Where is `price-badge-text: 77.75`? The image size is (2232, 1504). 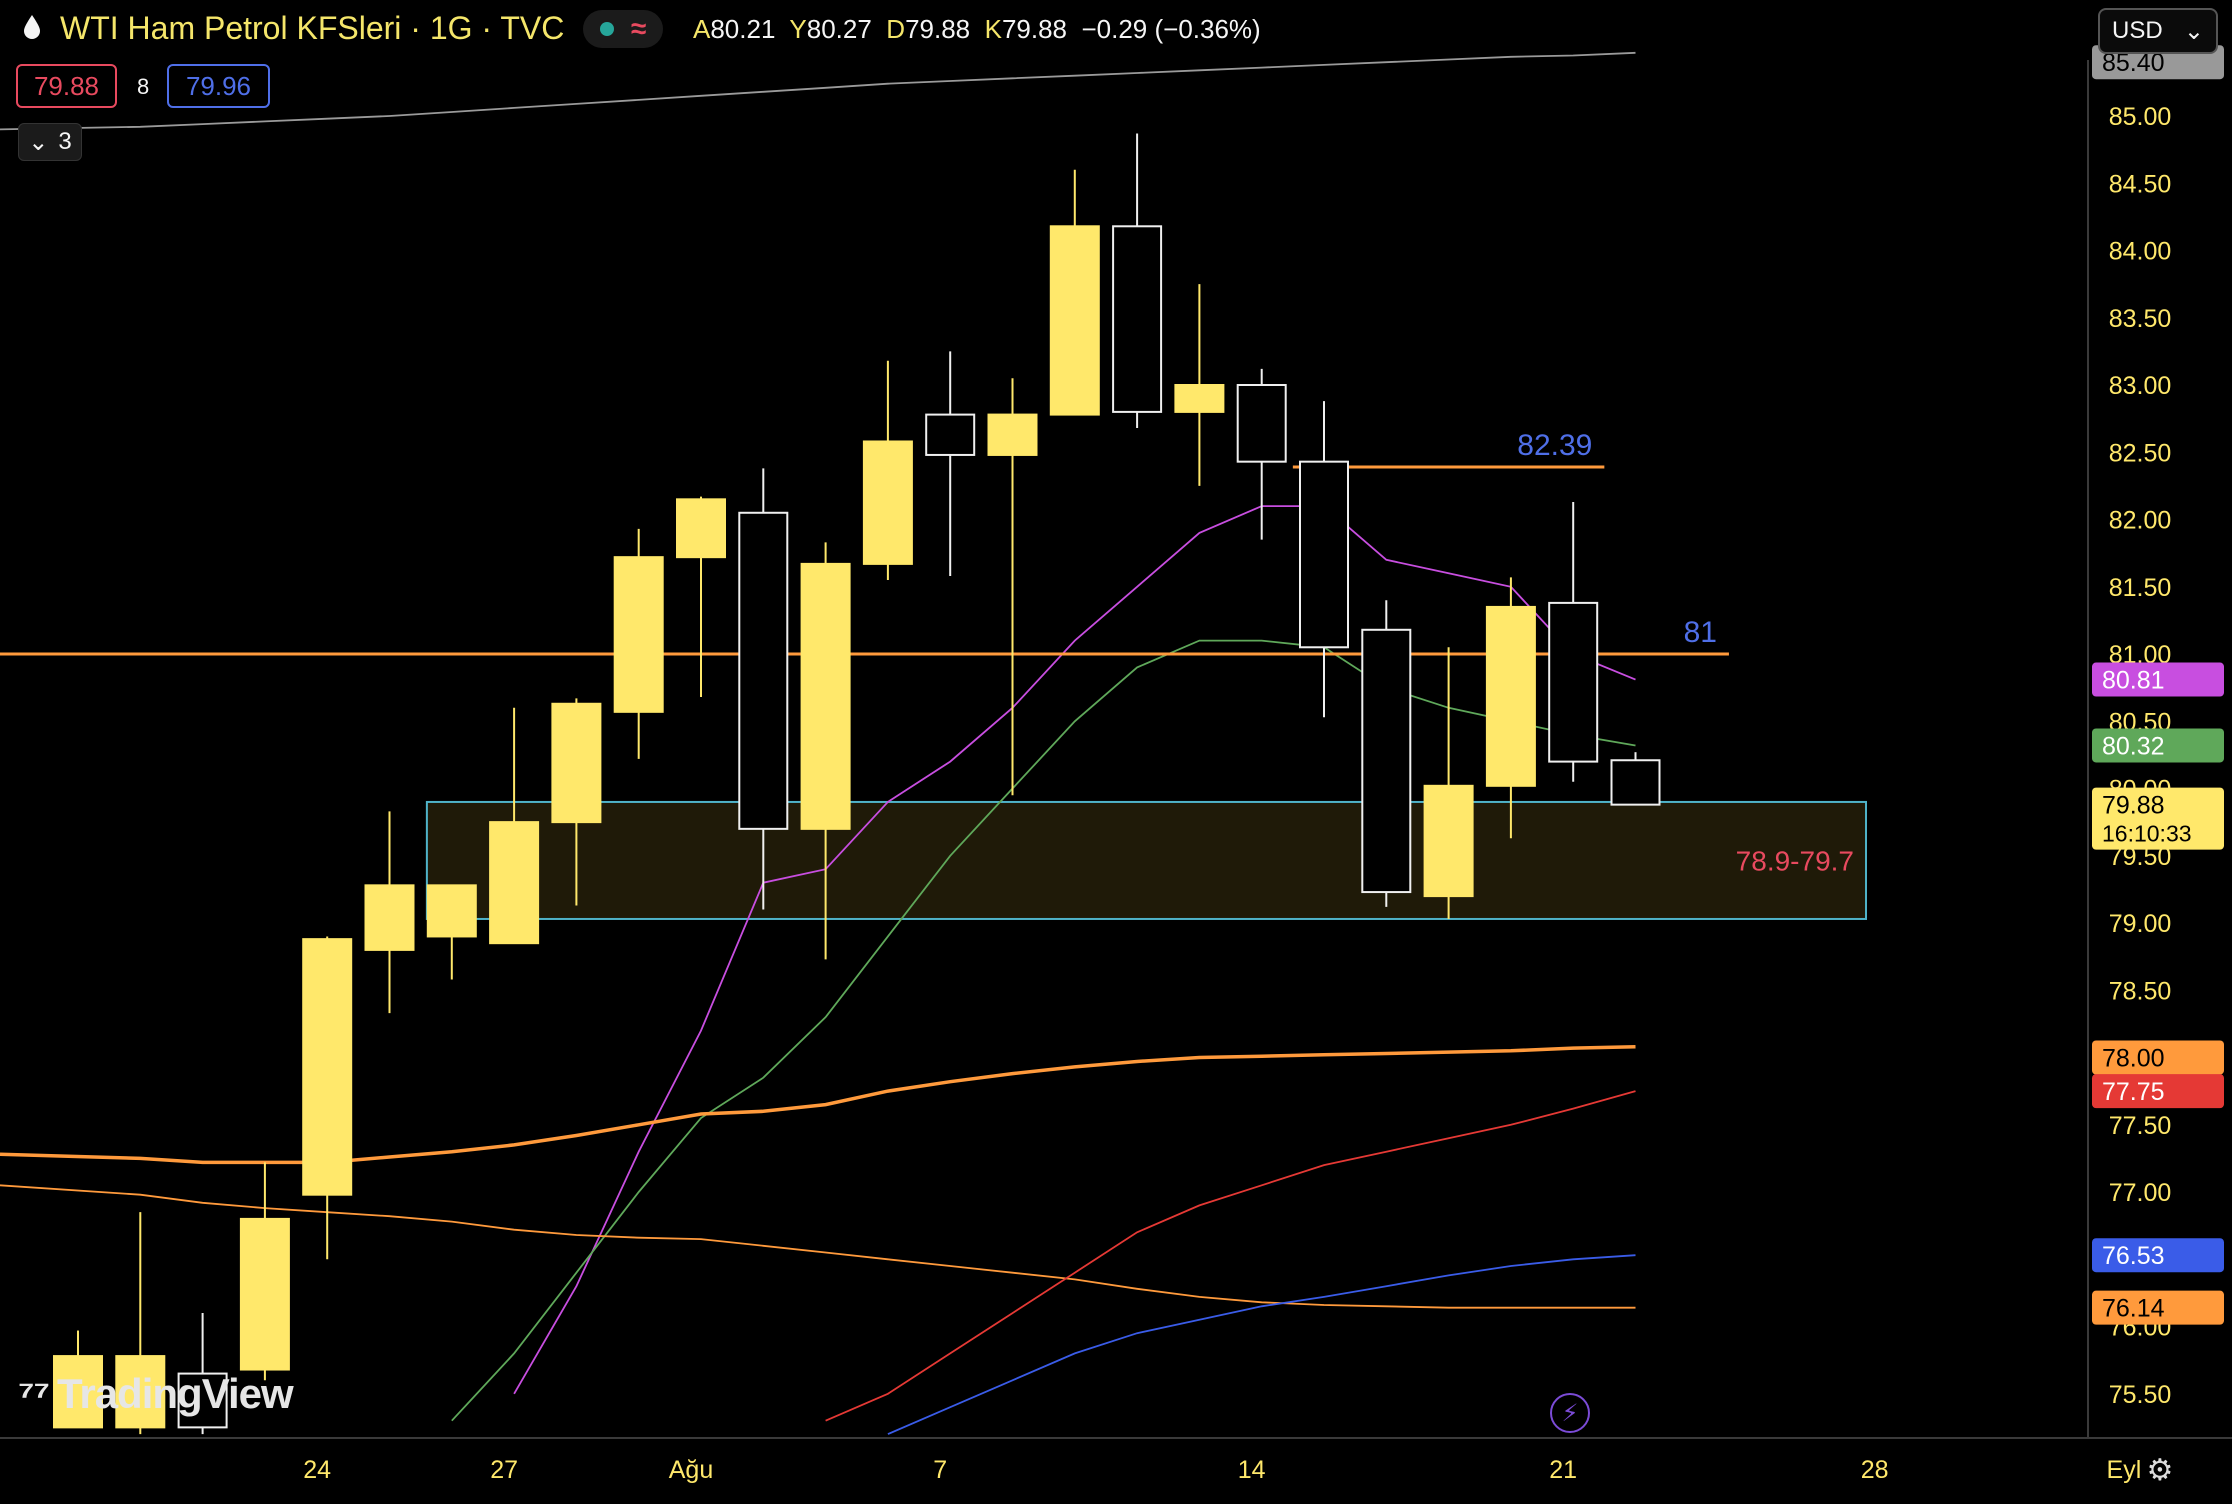
price-badge-text: 77.75 is located at coordinates (2133, 1092).